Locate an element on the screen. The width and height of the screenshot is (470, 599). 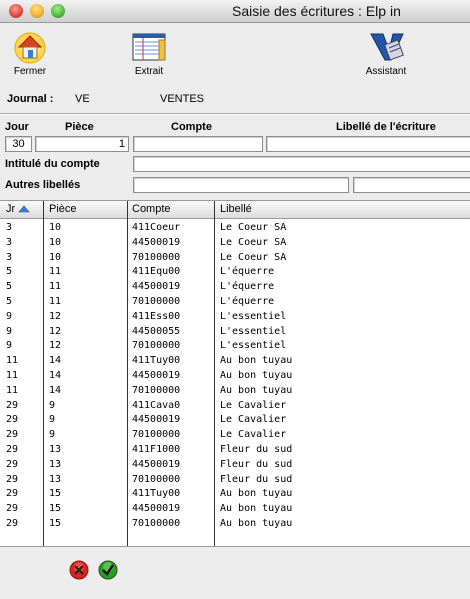
table-row: 5 11 70100000 L'équerre is located at coordinates (235, 302).